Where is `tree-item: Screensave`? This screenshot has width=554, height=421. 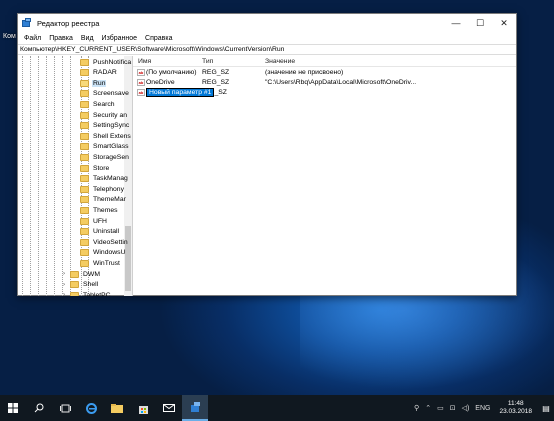
tree-item: Screensave is located at coordinates (105, 94).